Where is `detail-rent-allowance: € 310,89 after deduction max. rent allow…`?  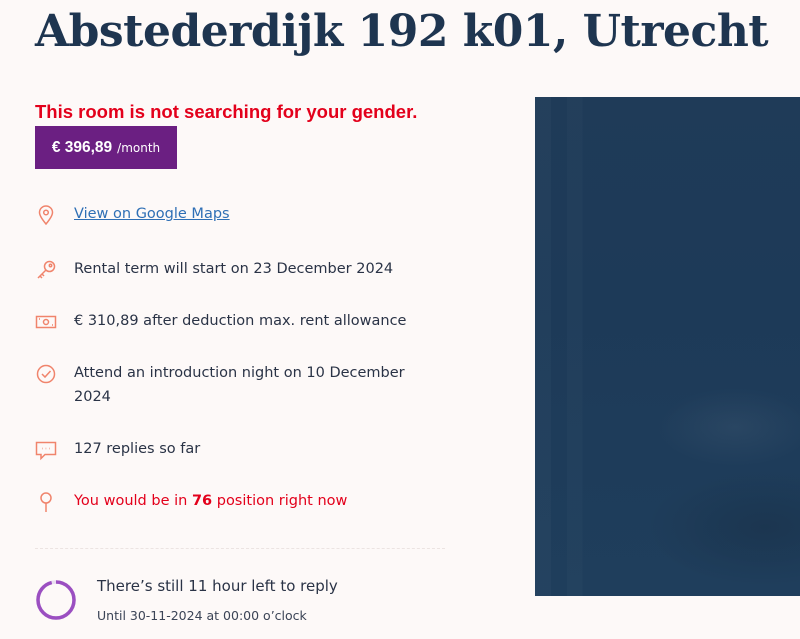 detail-rent-allowance: € 310,89 after deduction max. rent allow… is located at coordinates (229, 321).